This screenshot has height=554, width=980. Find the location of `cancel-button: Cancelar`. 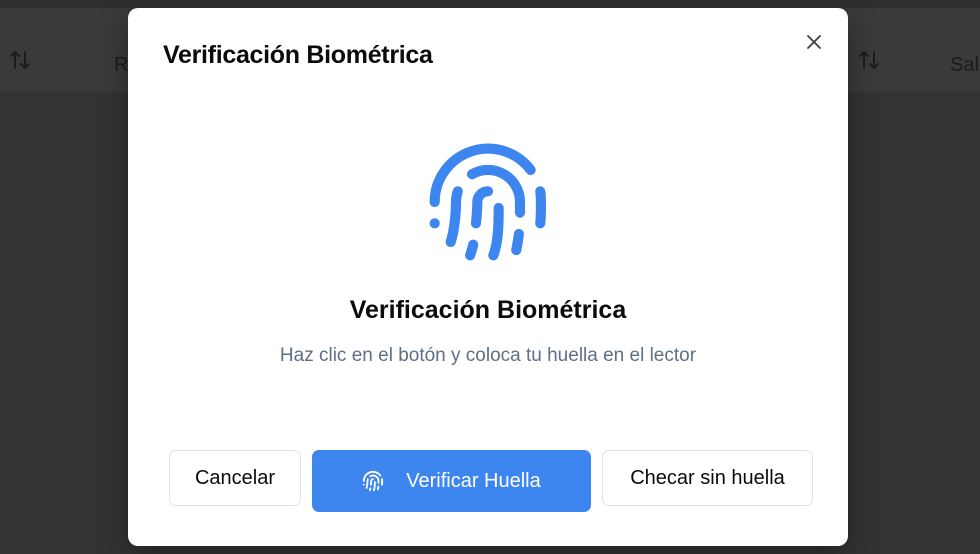

cancel-button: Cancelar is located at coordinates (235, 478).